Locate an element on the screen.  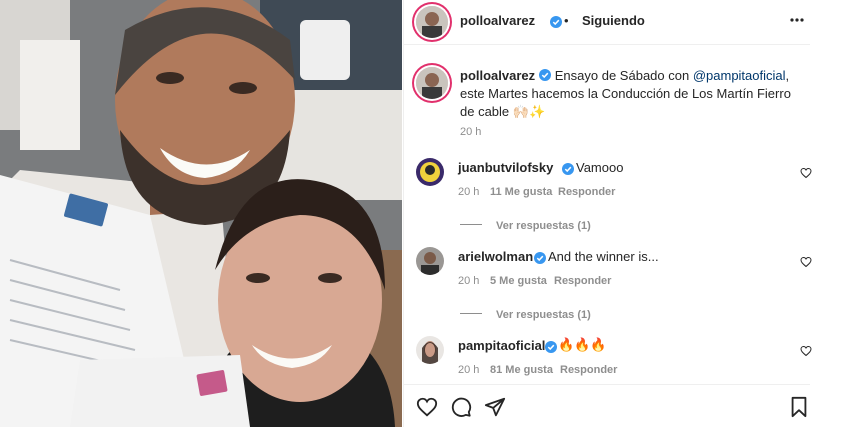
comment-username: pampitaoficial is located at coordinates (501, 345).